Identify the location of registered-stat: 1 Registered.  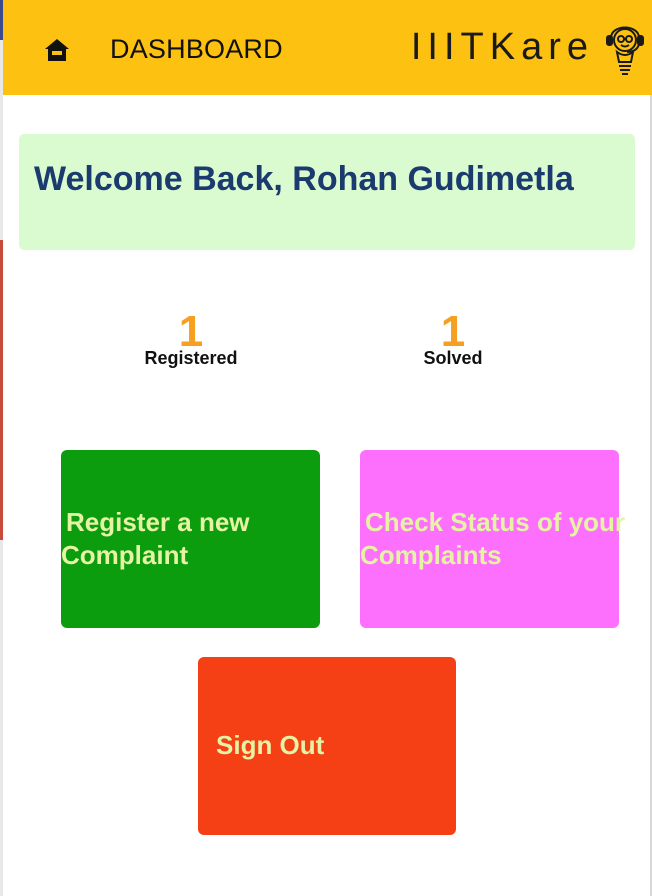
(191, 339).